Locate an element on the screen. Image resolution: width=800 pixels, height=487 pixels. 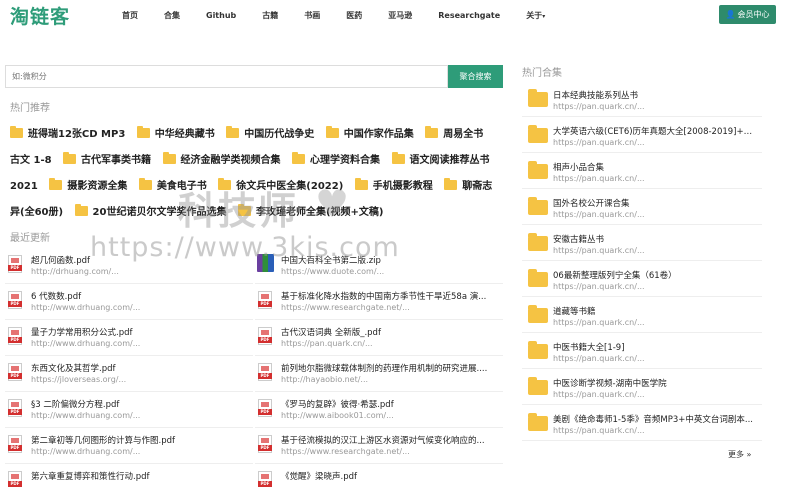
file-name: 古代汉语词典 全新版_.pdf is located at coordinates (331, 333).